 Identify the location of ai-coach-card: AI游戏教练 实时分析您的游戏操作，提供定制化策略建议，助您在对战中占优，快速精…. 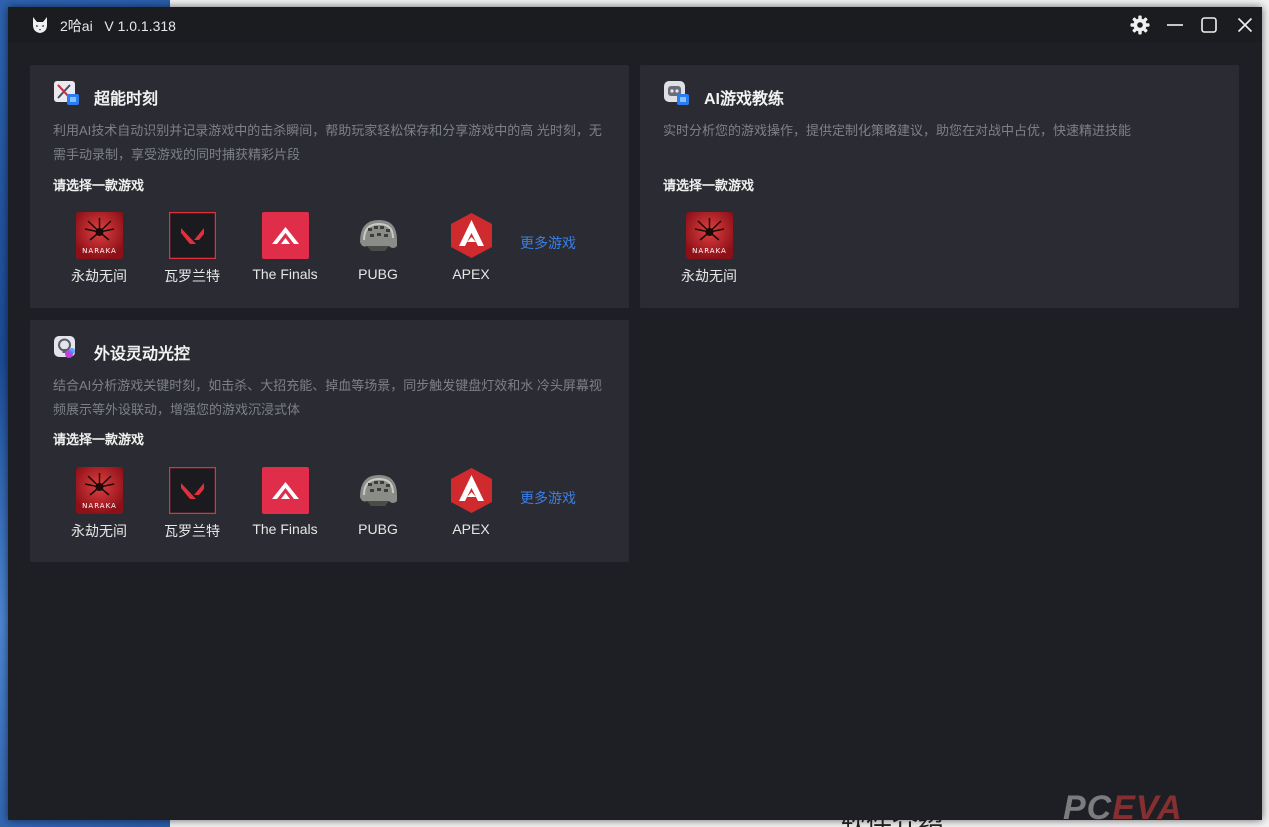
(939, 186).